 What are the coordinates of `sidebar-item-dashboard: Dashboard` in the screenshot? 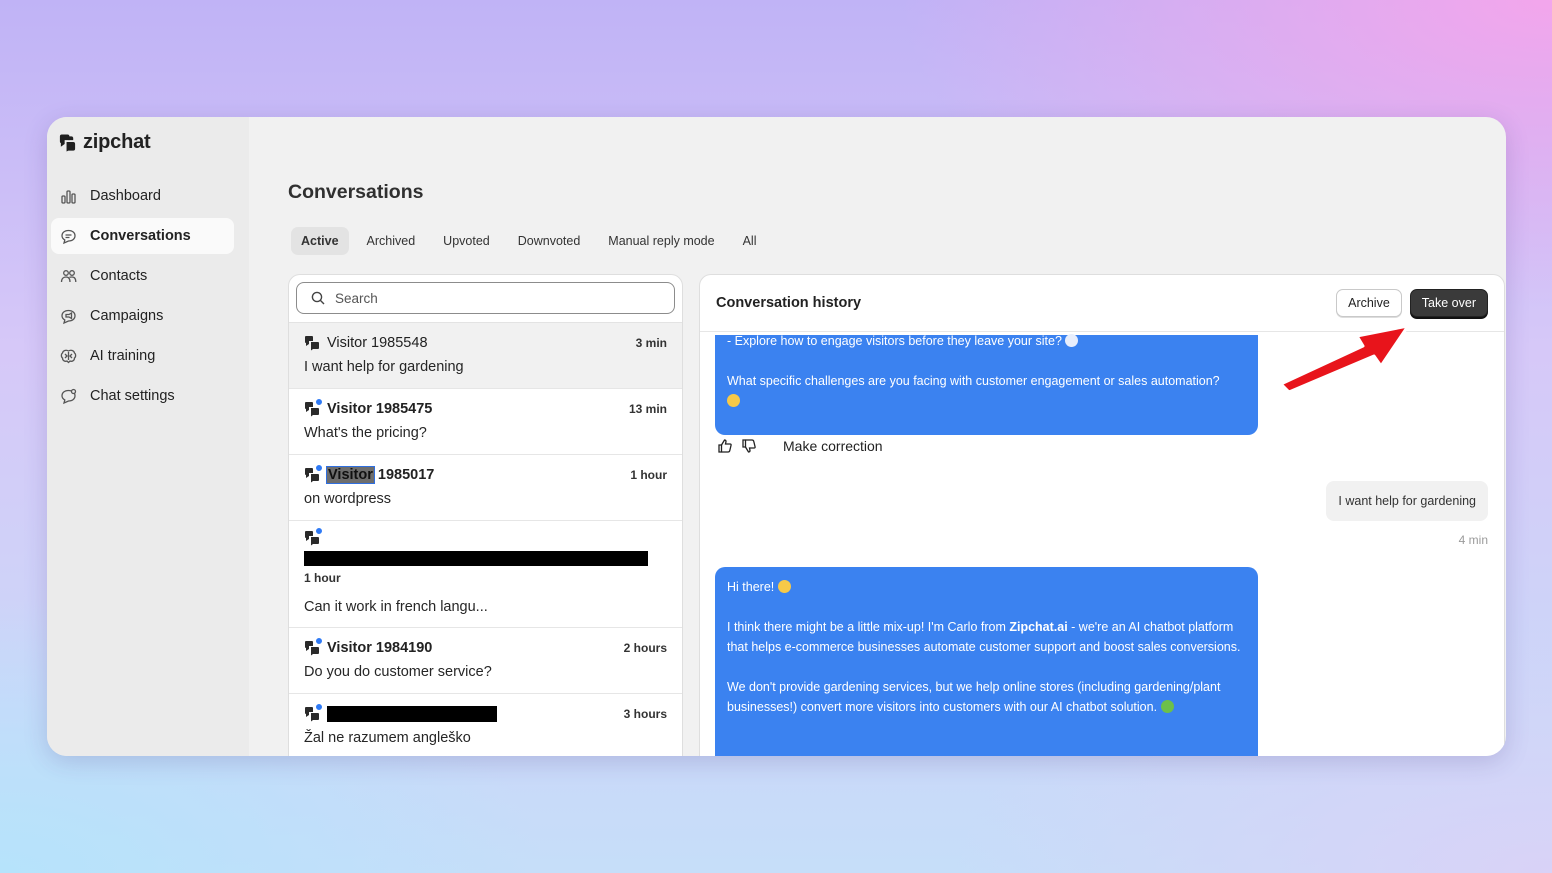 It's located at (142, 196).